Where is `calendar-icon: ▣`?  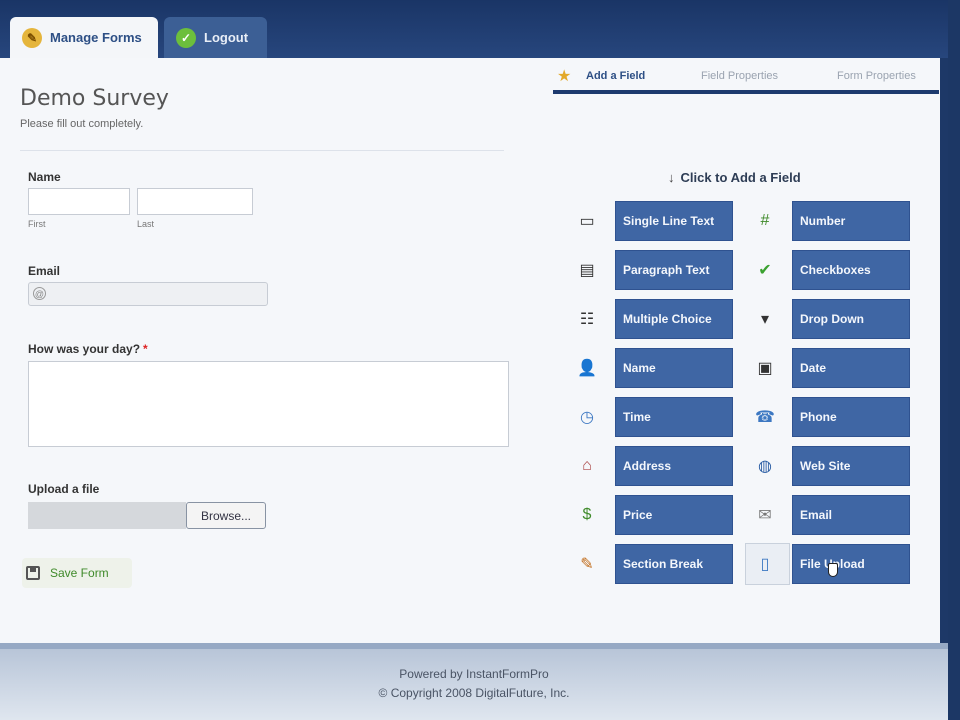
calendar-icon: ▣ is located at coordinates (765, 368).